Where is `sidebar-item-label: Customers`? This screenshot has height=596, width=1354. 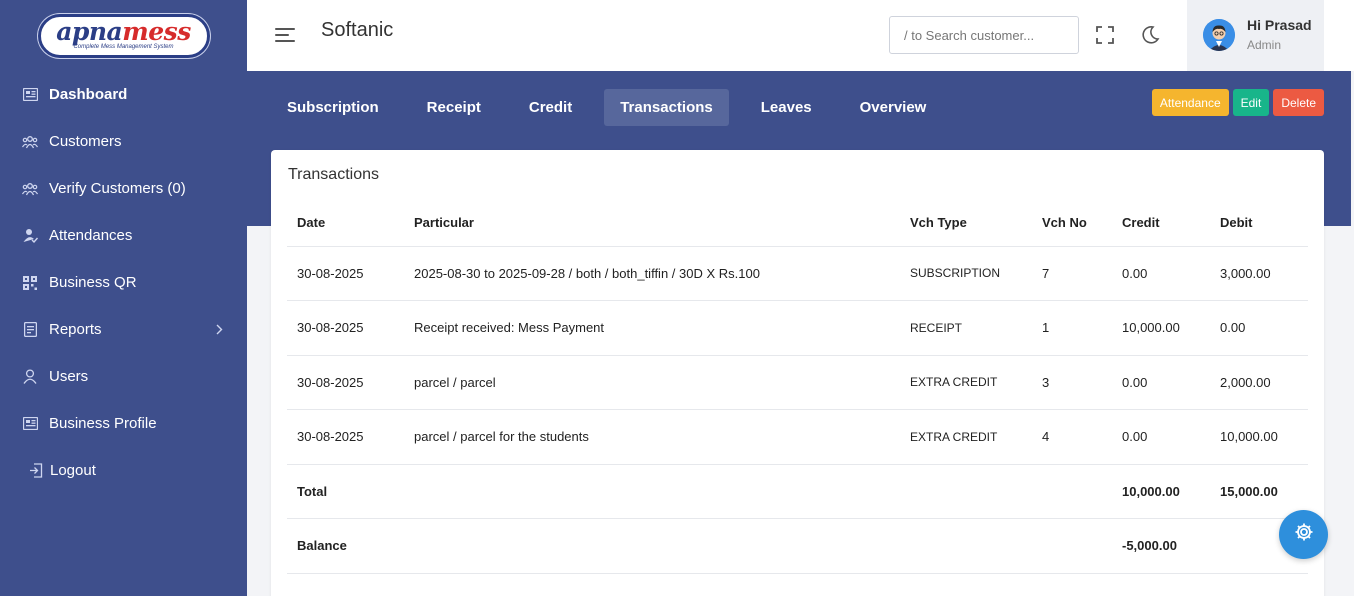 sidebar-item-label: Customers is located at coordinates (85, 141).